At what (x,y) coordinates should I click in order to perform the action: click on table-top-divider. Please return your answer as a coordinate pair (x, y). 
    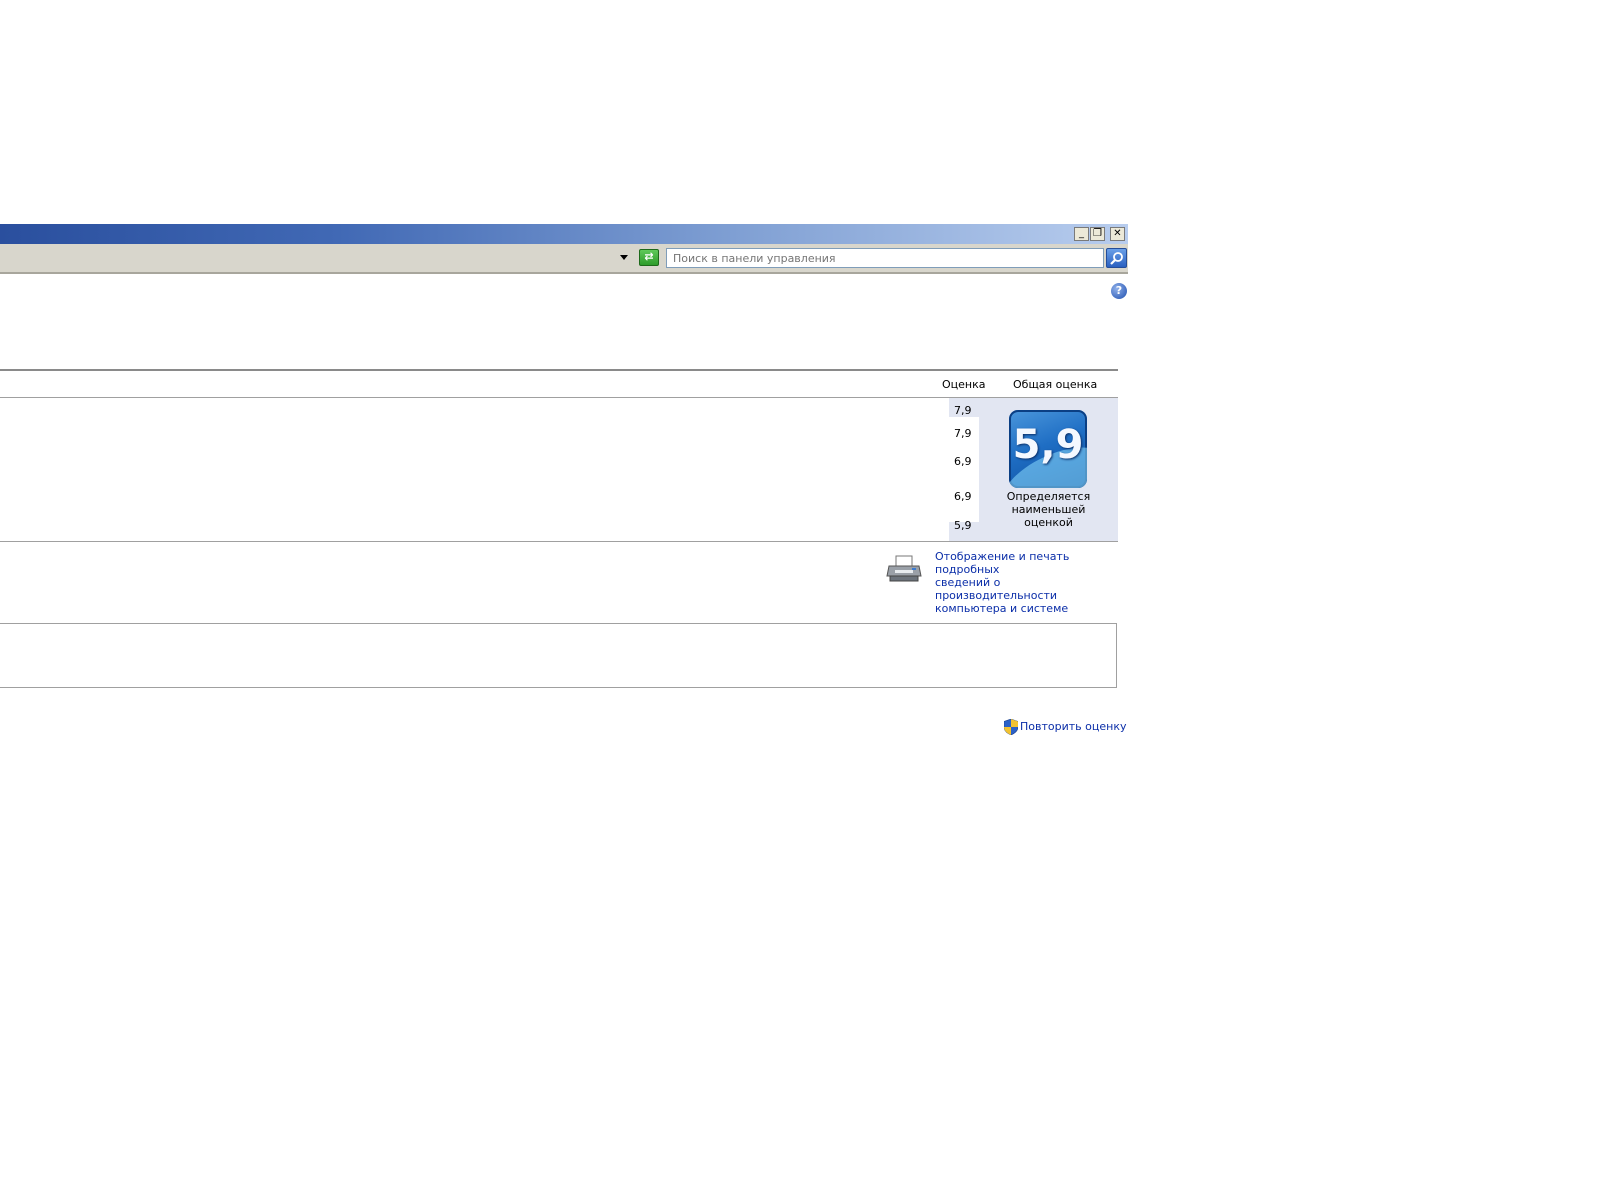
    Looking at the image, I should click on (559, 370).